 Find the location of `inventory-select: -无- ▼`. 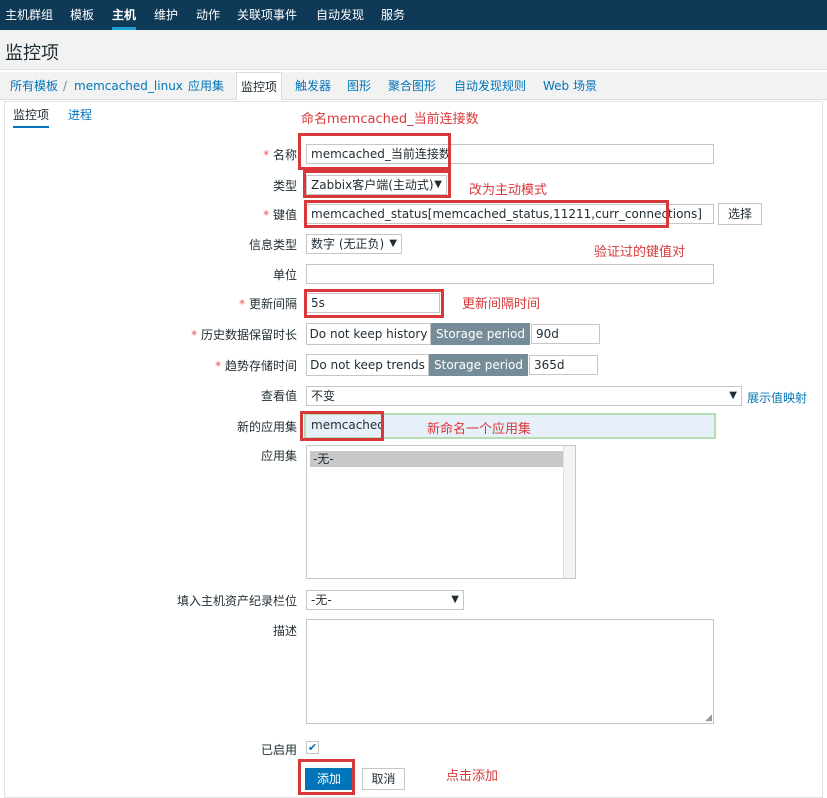

inventory-select: -无- ▼ is located at coordinates (385, 600).